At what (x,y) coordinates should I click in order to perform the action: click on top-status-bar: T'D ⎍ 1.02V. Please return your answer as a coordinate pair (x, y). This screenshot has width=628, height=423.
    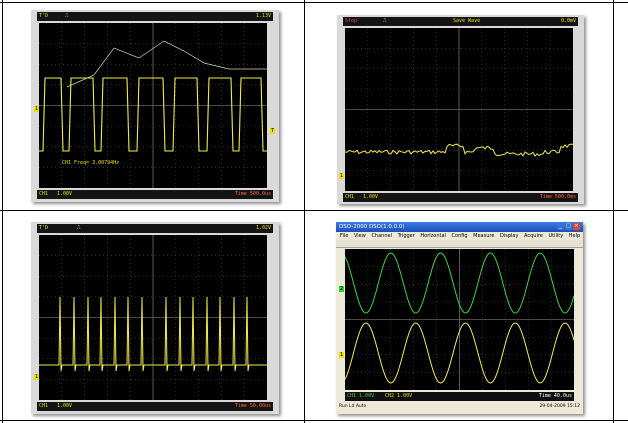
    Looking at the image, I should click on (155, 228).